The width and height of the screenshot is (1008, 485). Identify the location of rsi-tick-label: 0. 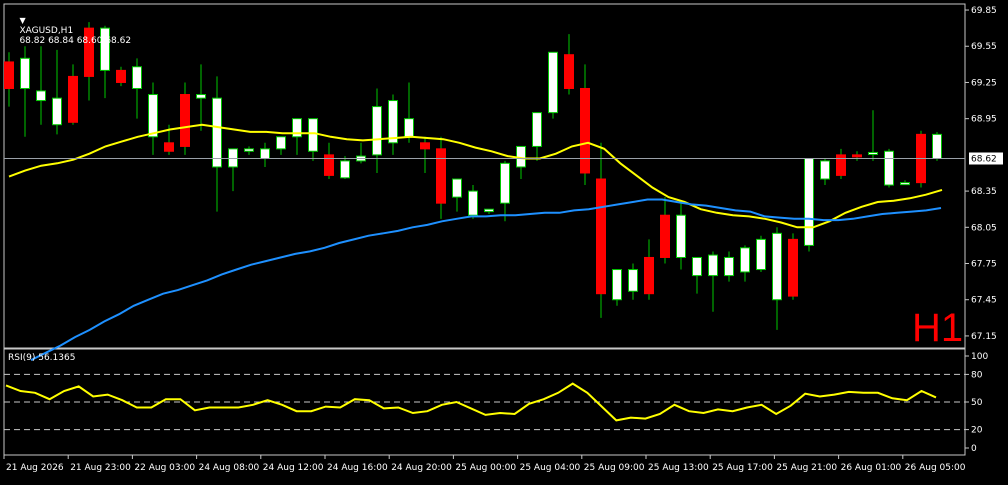
(974, 449).